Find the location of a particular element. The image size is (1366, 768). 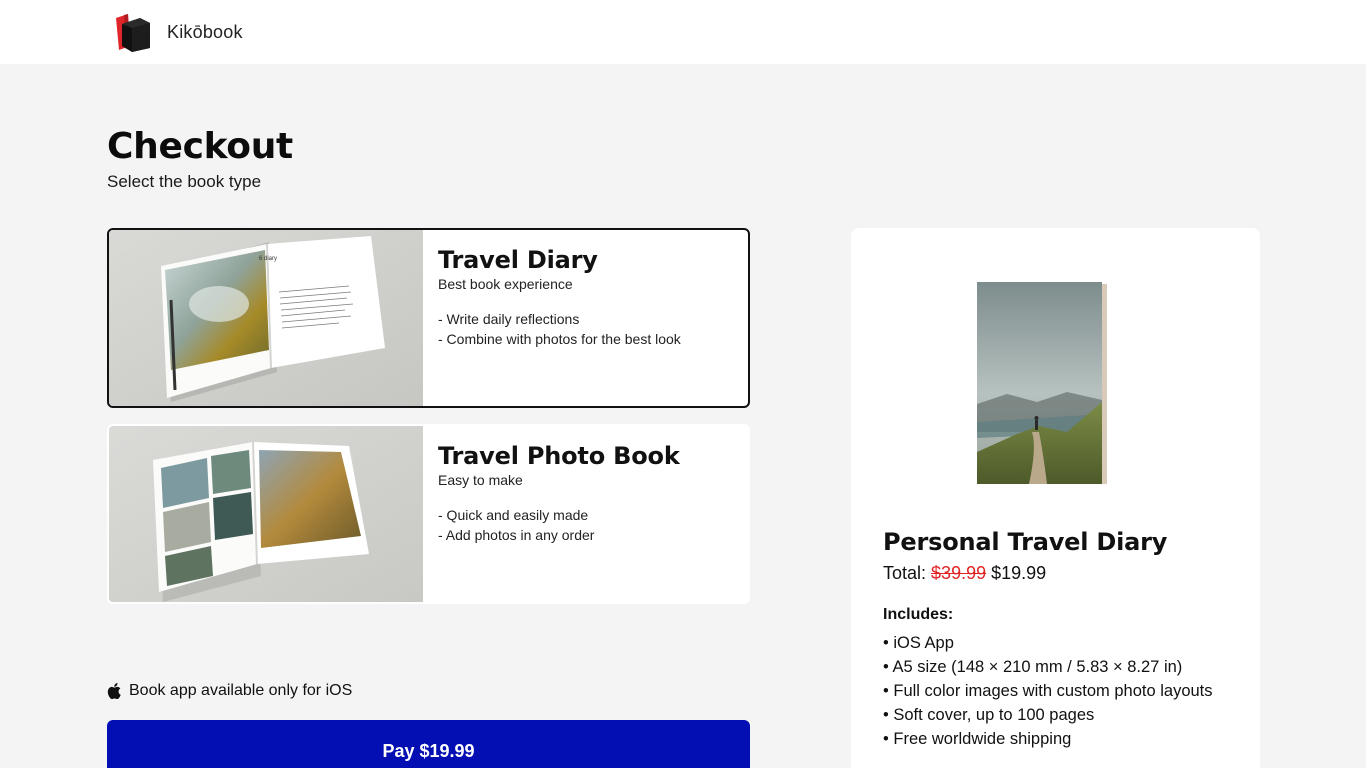

old-price: $39.99 is located at coordinates (959, 573).